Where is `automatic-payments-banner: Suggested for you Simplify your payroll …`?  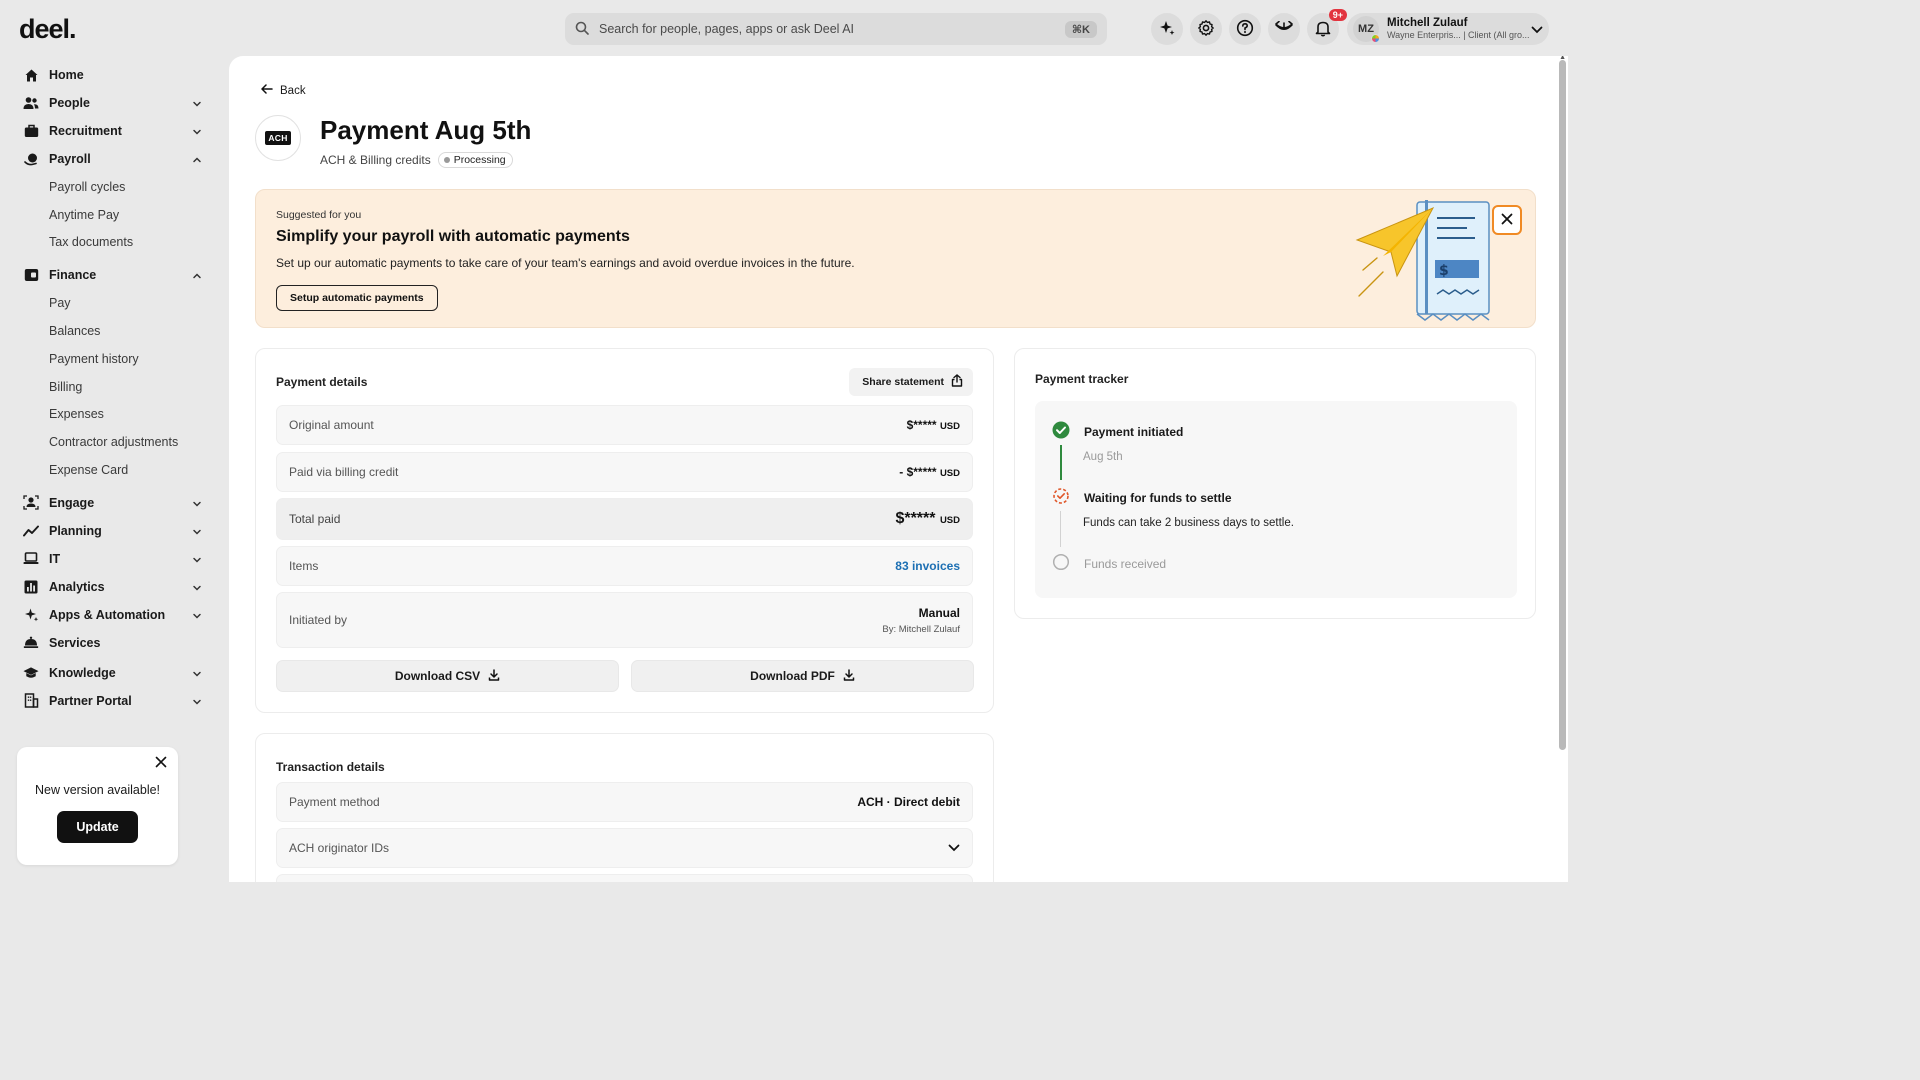 automatic-payments-banner: Suggested for you Simplify your payroll … is located at coordinates (895, 258).